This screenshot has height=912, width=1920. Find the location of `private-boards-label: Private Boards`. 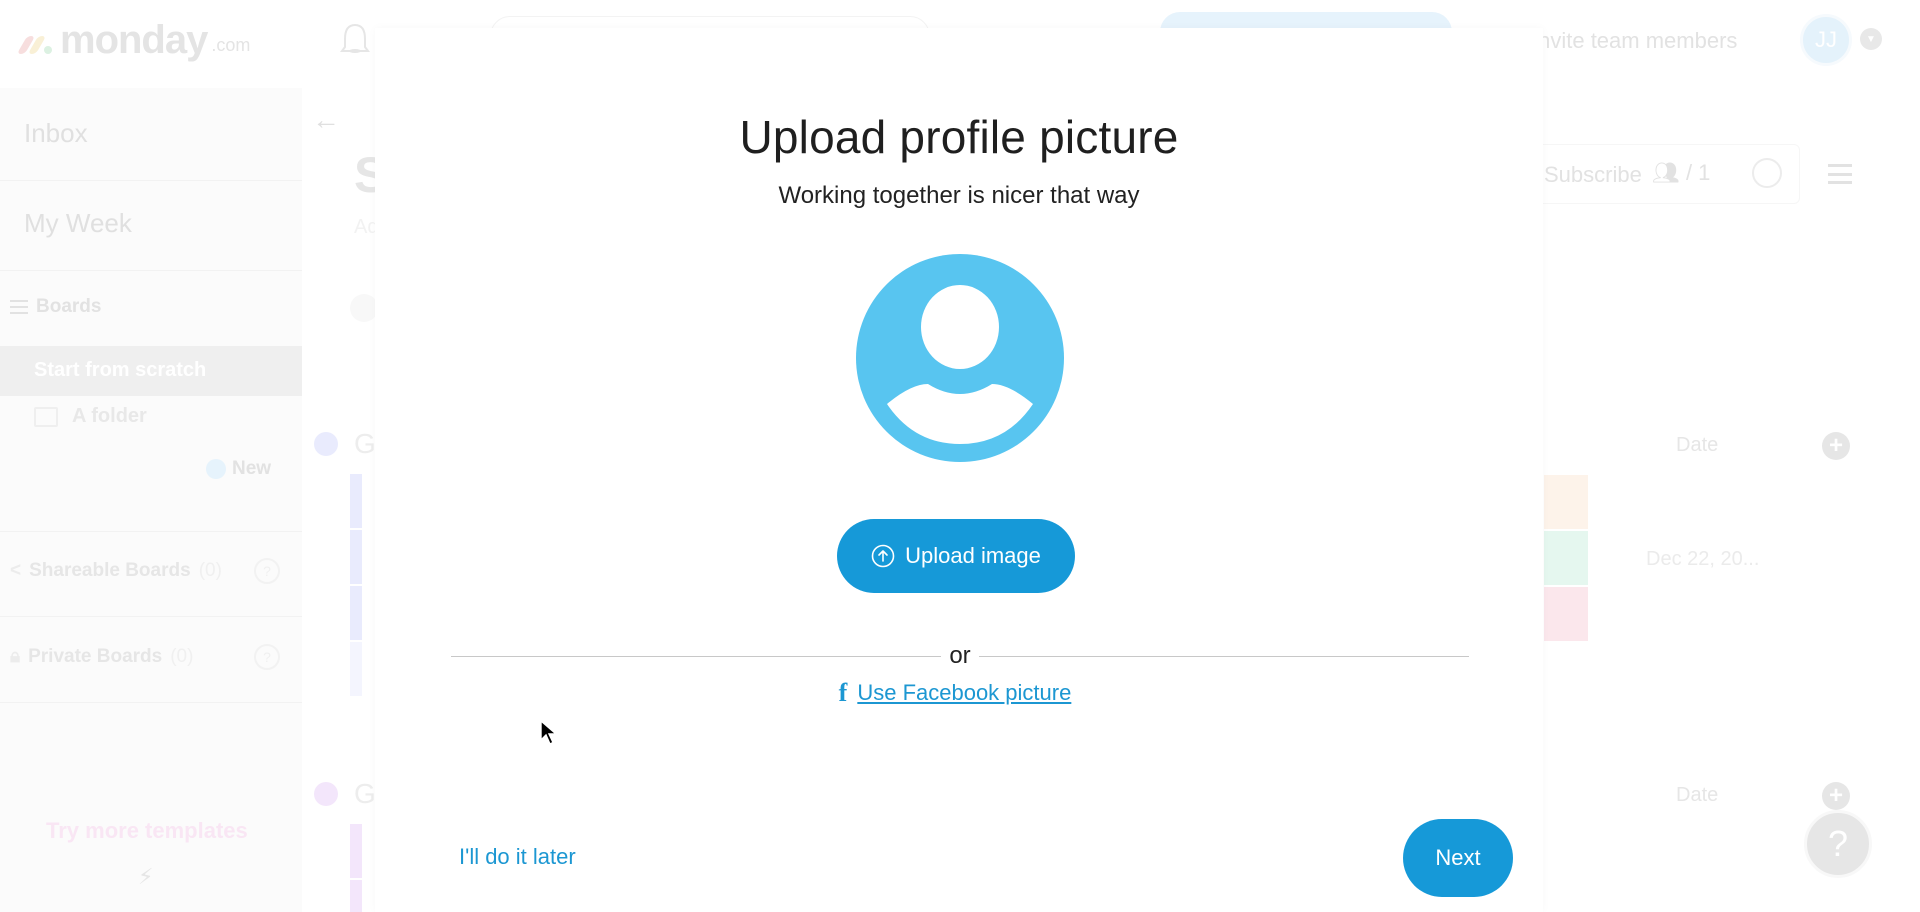

private-boards-label: Private Boards is located at coordinates (95, 656).